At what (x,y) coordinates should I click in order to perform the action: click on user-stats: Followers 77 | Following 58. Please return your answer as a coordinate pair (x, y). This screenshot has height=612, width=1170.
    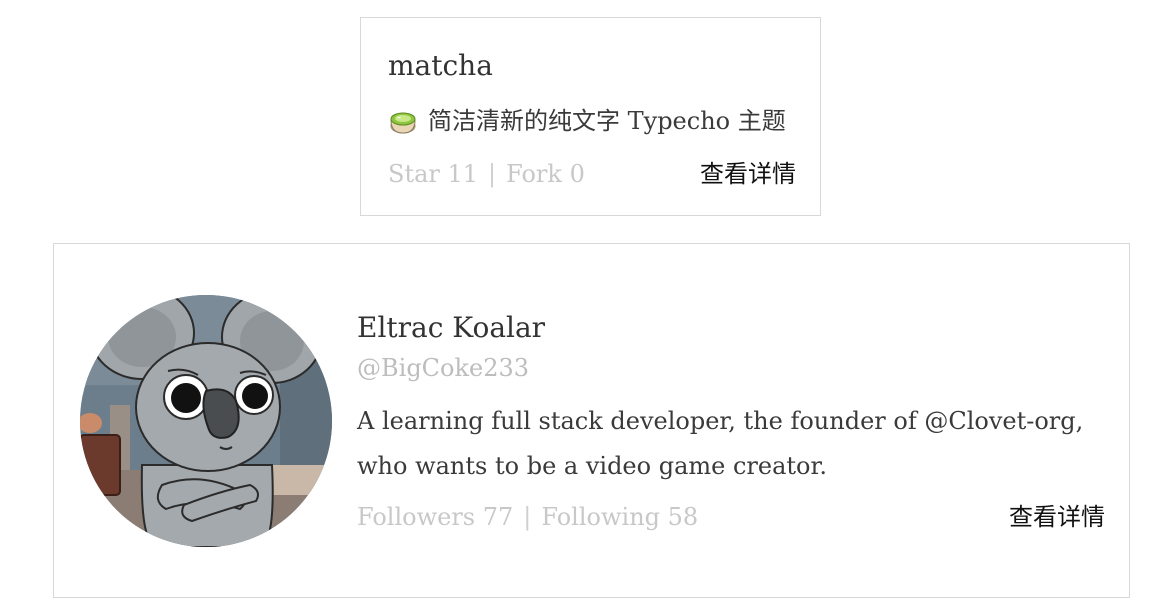
    Looking at the image, I should click on (527, 517).